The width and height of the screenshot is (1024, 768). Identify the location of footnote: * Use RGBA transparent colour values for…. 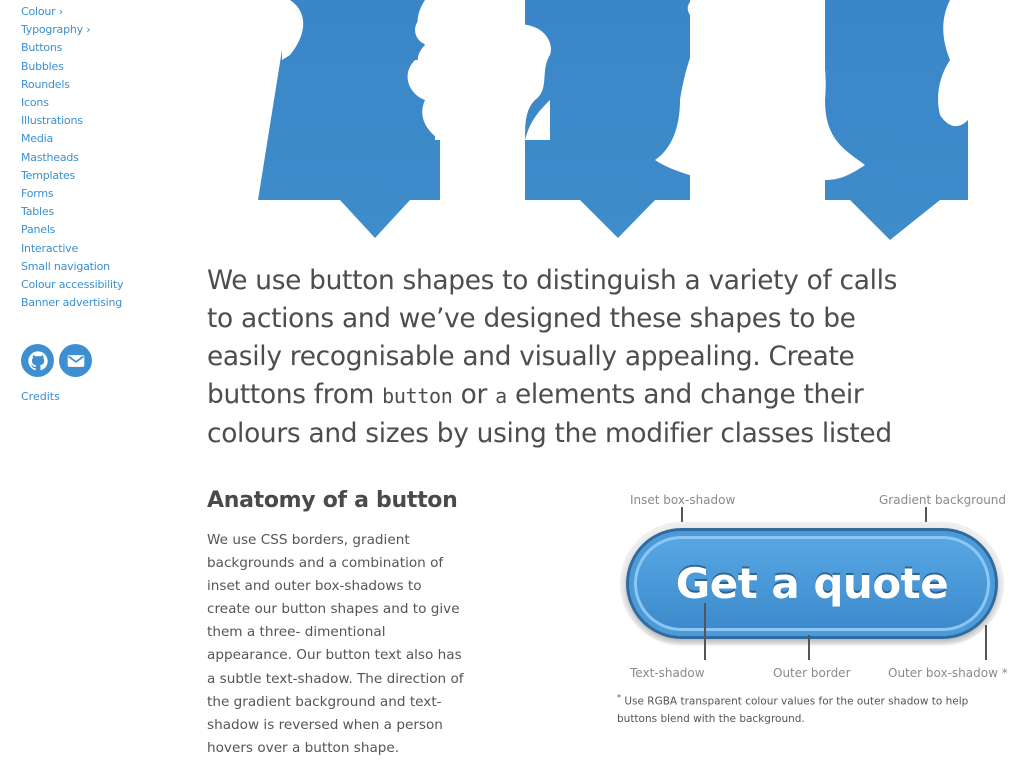
(807, 709).